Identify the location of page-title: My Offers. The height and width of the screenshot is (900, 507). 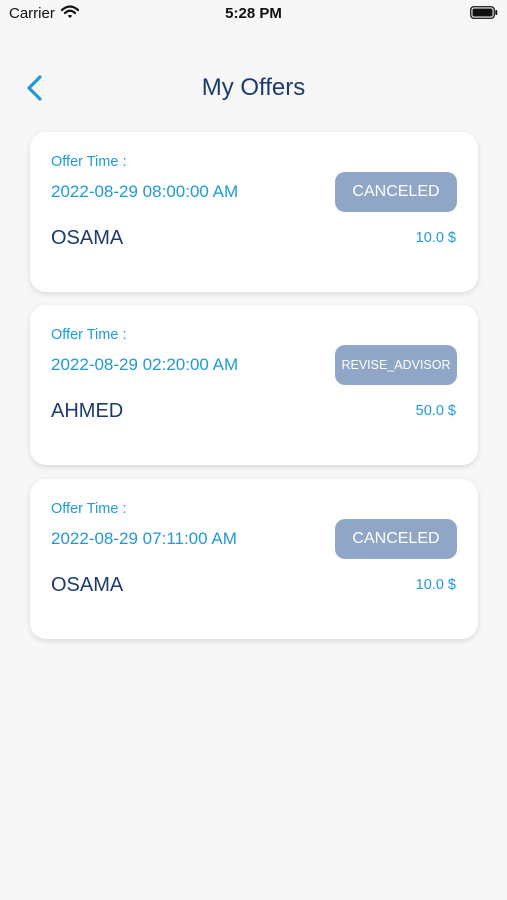
(253, 87).